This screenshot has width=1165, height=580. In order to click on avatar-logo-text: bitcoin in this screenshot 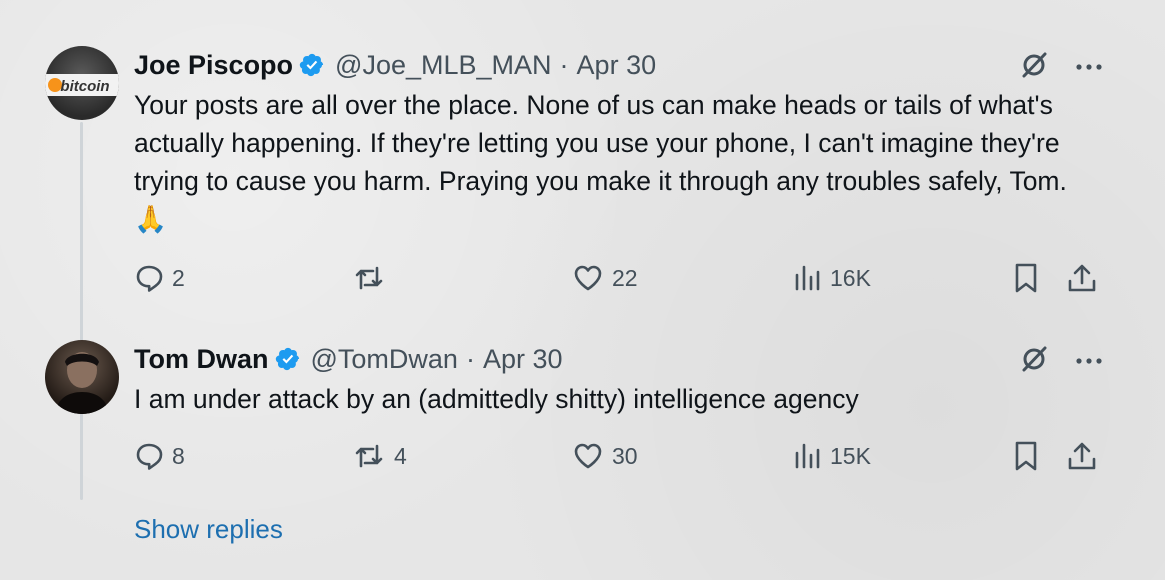, I will do `click(84, 86)`.